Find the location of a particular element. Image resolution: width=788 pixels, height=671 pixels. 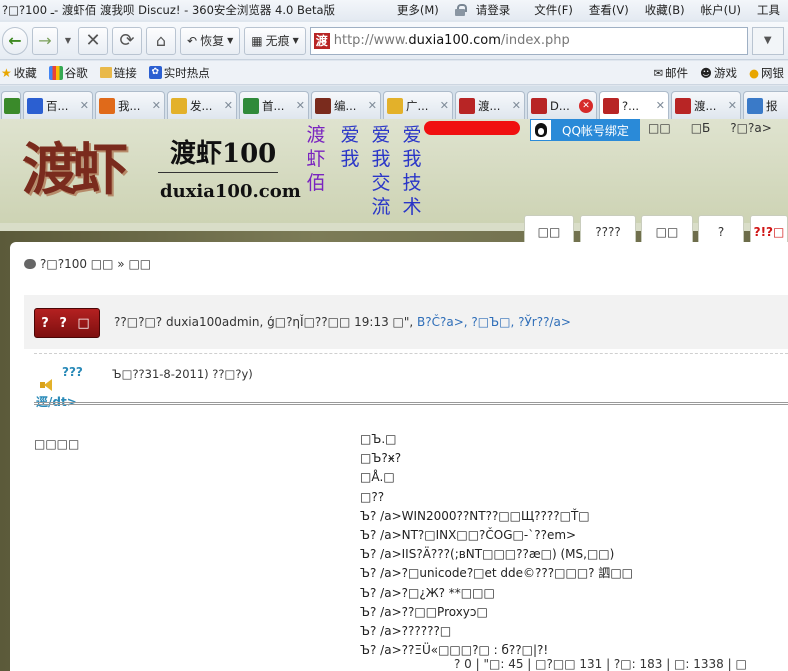

favorites-label: 实时热点 is located at coordinates (186, 72).